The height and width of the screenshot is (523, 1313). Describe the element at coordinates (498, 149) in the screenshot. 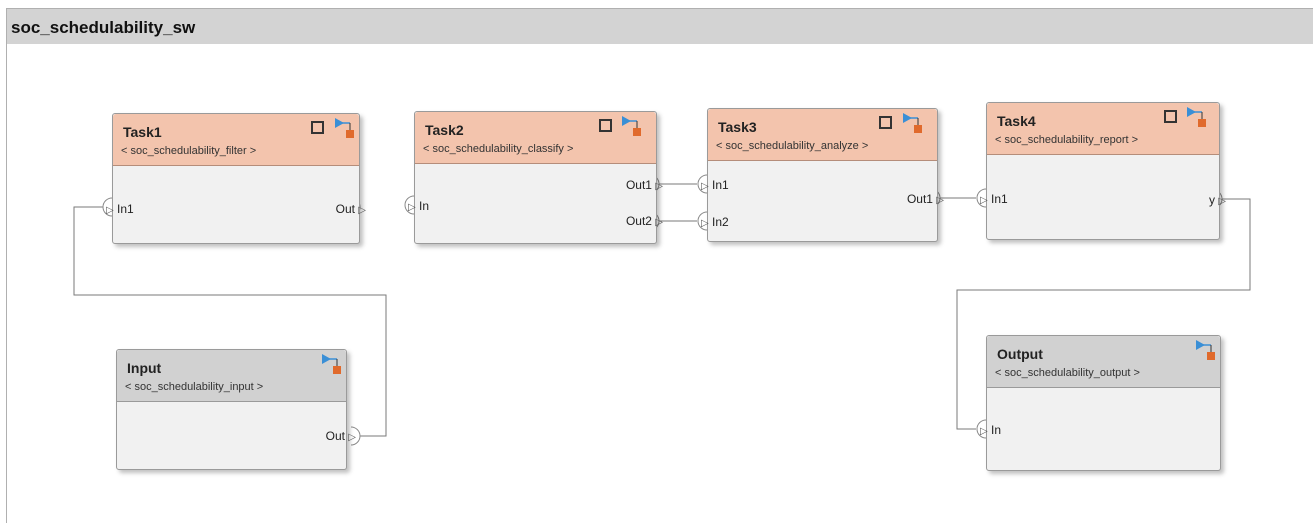

I see `block-reference: < soc_schedulability_classify >` at that location.